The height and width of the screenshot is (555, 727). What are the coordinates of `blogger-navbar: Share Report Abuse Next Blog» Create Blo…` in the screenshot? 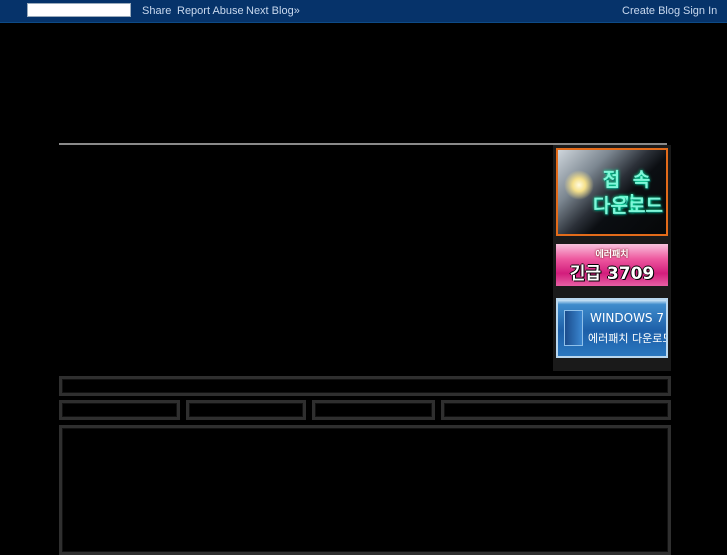 It's located at (363, 11).